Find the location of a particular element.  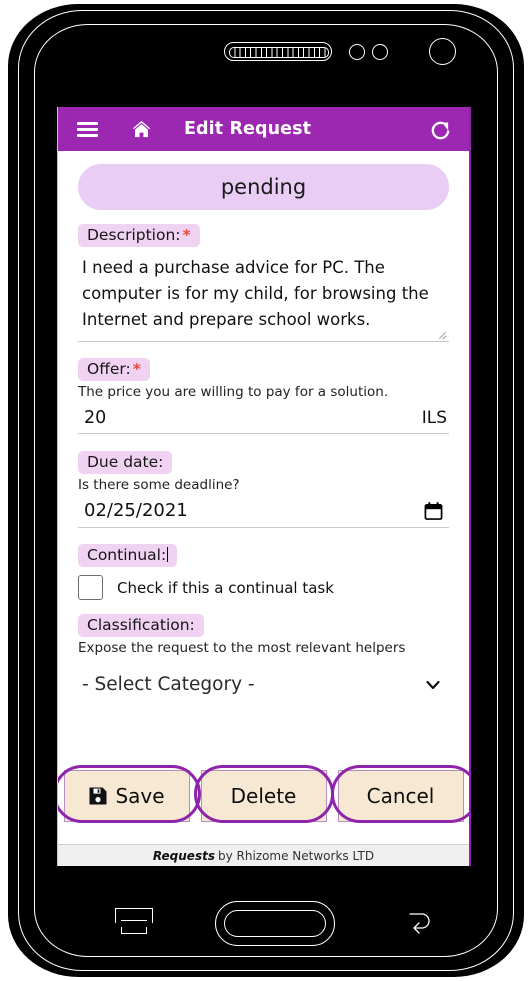

page-title: Edit Request is located at coordinates (248, 129).